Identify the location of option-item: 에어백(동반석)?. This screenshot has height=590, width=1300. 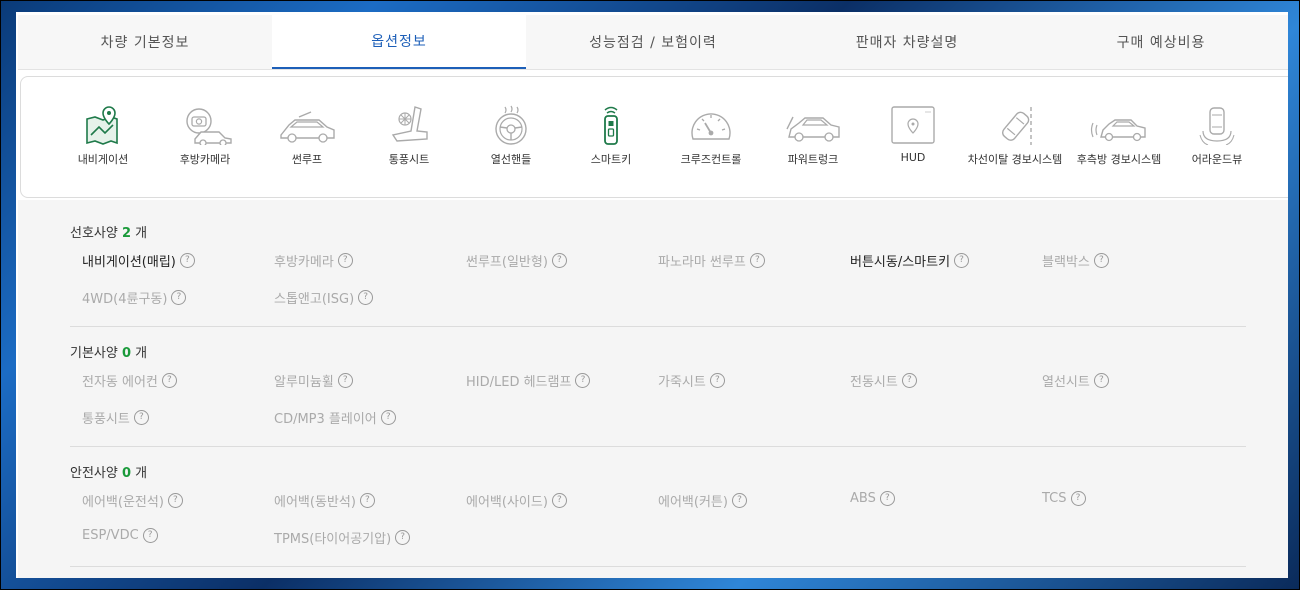
(324, 500).